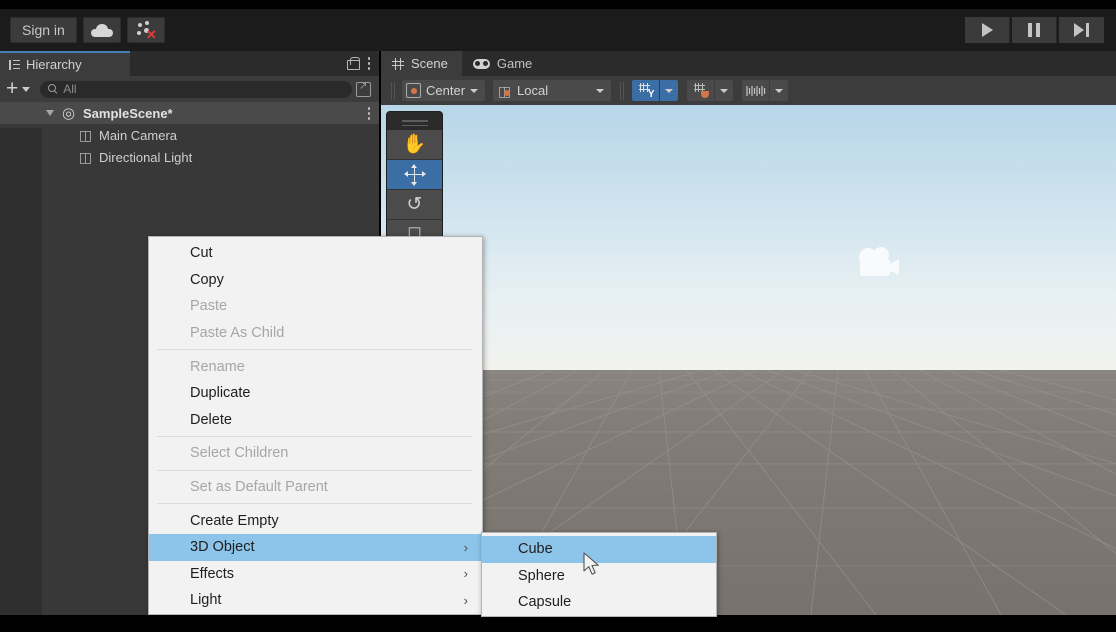 Image resolution: width=1116 pixels, height=632 pixels. I want to click on scene-tab-bar: Scene Game, so click(748, 63).